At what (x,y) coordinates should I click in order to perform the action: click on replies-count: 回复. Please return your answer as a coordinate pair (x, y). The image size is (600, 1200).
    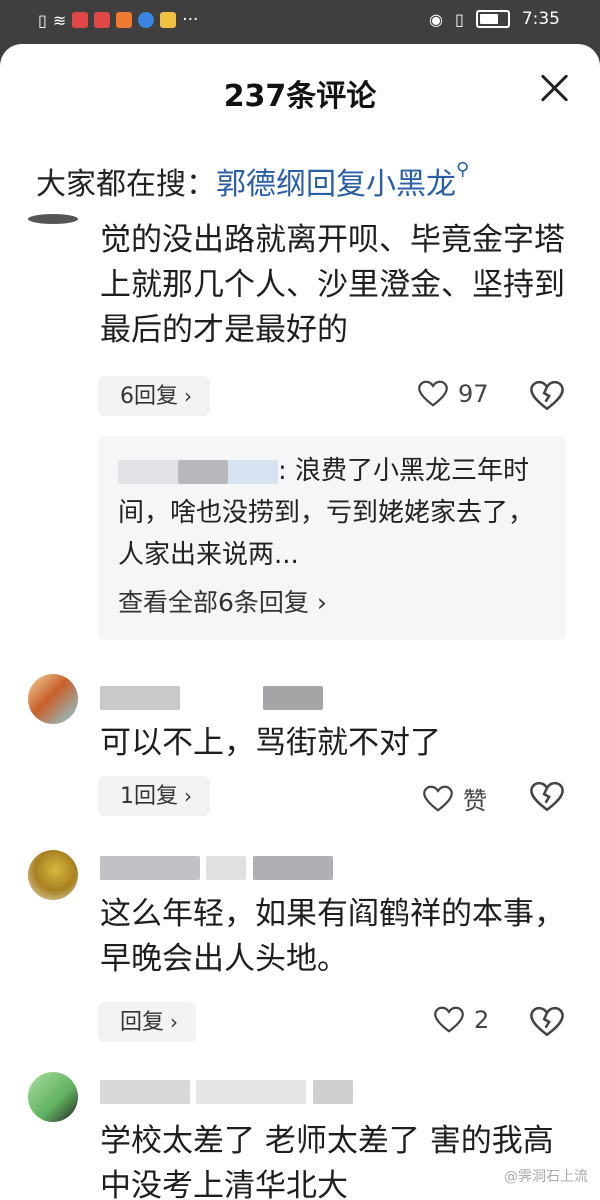
    Looking at the image, I should click on (142, 1022).